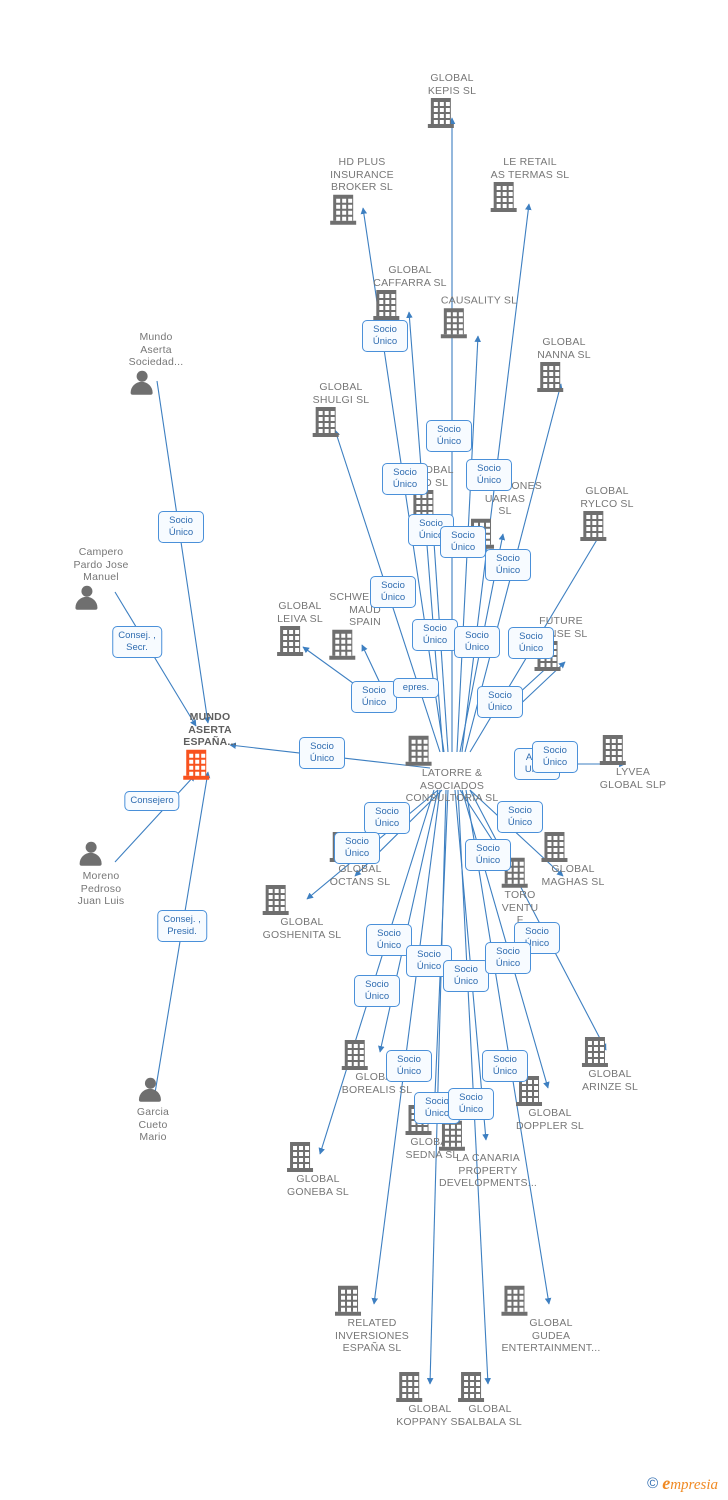  Describe the element at coordinates (416, 688) in the screenshot. I see `relation-label-c18: epres.` at that location.